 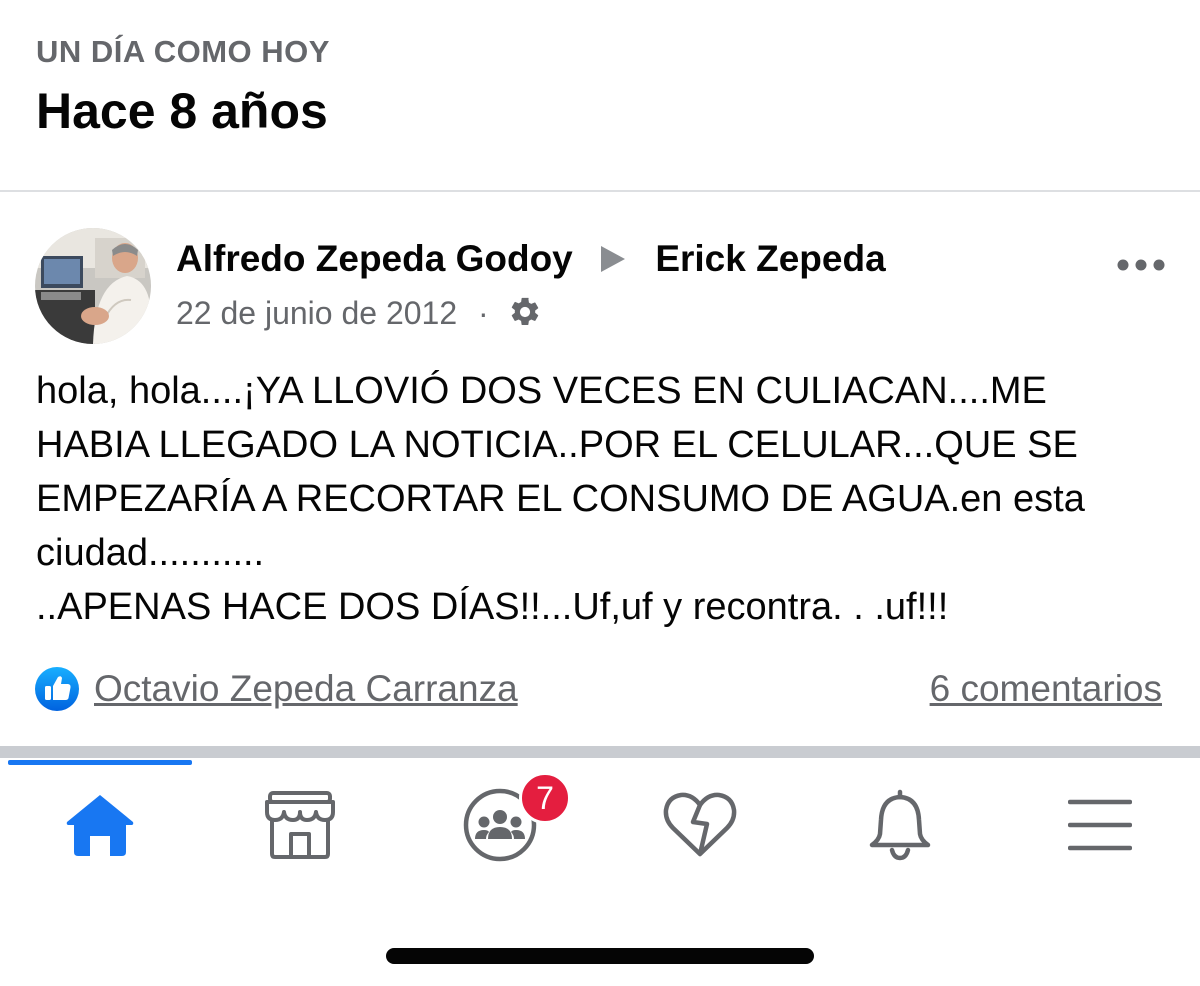 I want to click on arrow-right-icon, so click(x=613, y=255).